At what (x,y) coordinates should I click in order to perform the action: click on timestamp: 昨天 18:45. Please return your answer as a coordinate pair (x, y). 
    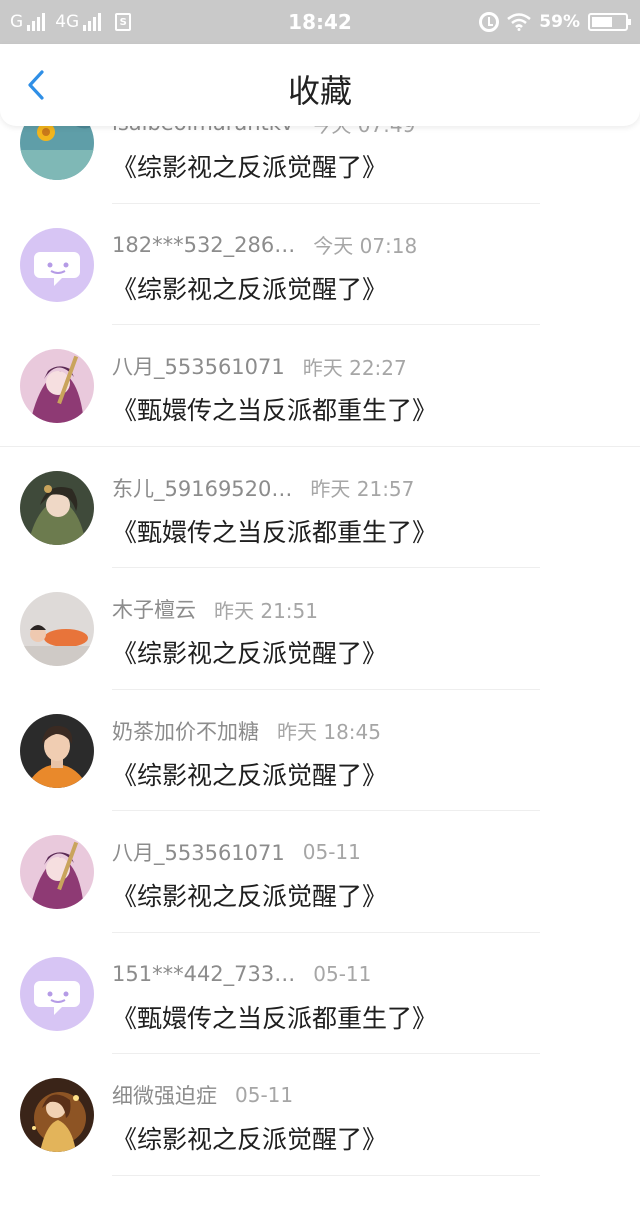
    Looking at the image, I should click on (329, 732).